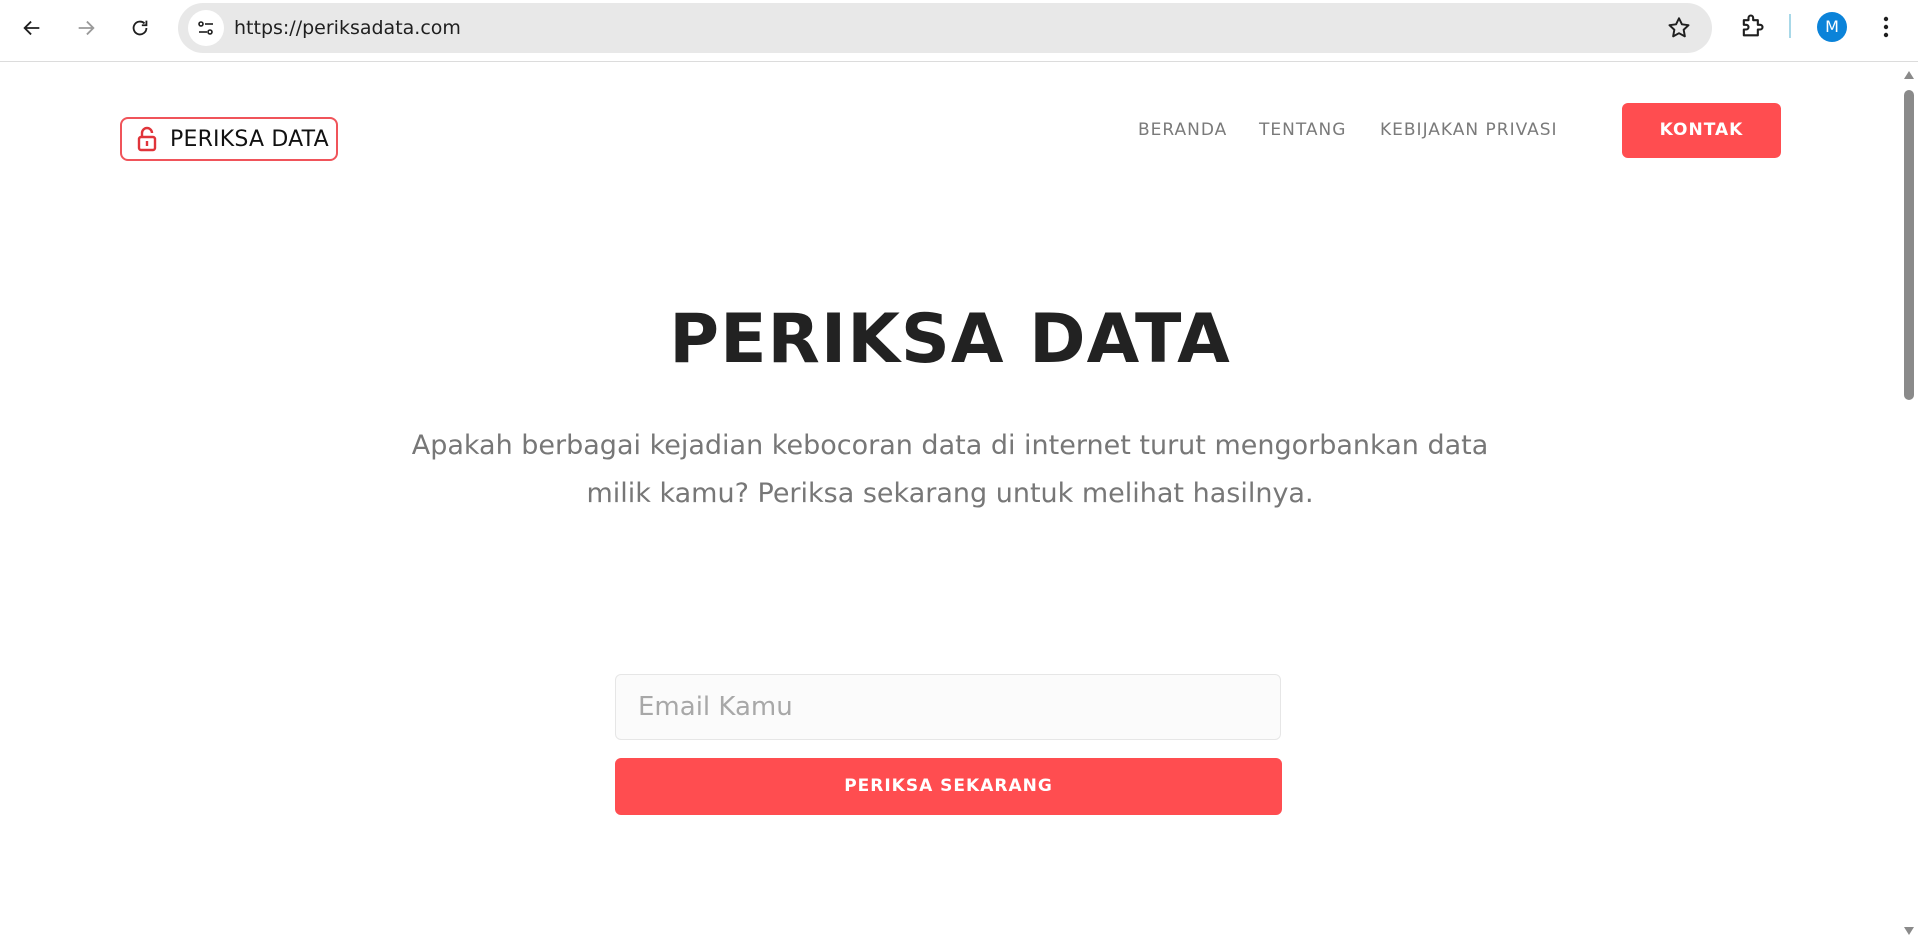 This screenshot has width=1918, height=940. I want to click on browser-toolbar: https://periksadata.com M, so click(959, 31).